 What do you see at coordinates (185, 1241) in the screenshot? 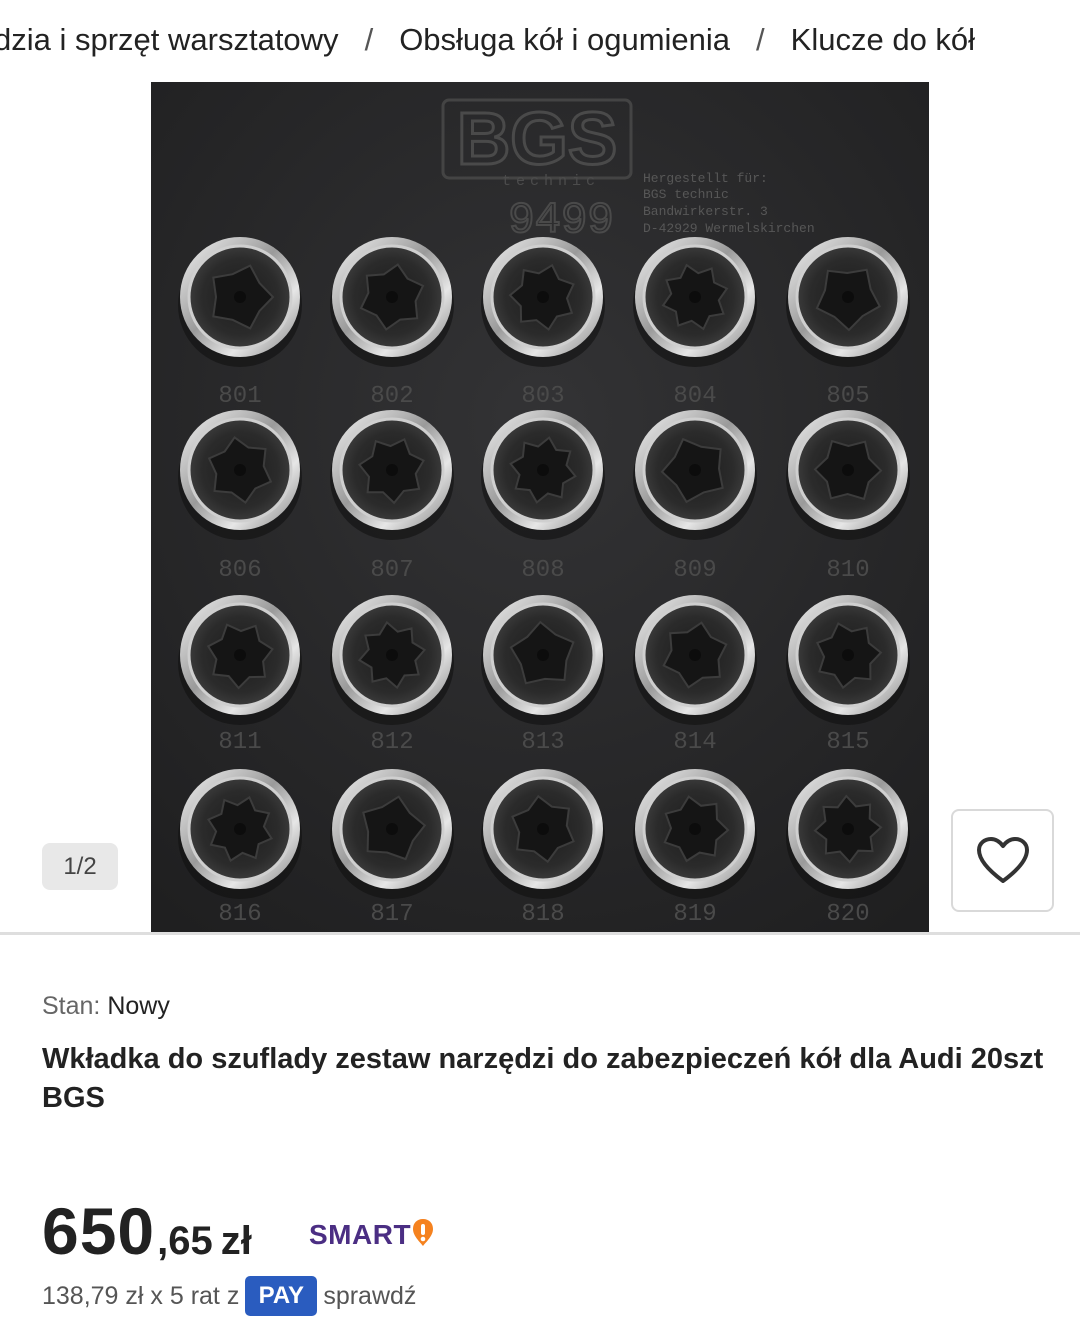
I see `price-decimal: ,65` at bounding box center [185, 1241].